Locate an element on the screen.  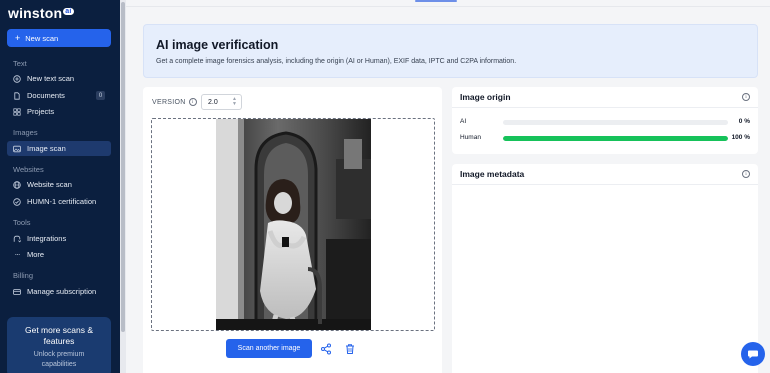
section-title-tools: Tools is located at coordinates (22, 222).